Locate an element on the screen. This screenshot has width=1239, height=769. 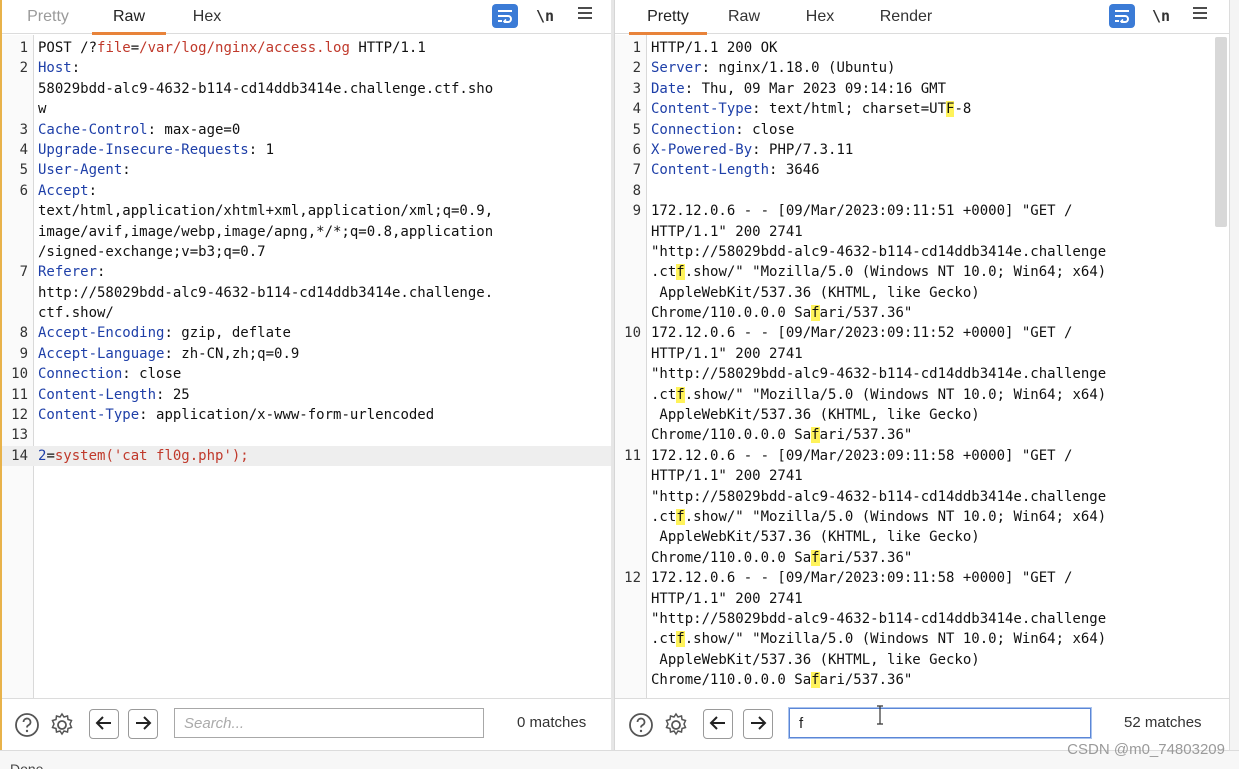
header-name: Date is located at coordinates (668, 88).